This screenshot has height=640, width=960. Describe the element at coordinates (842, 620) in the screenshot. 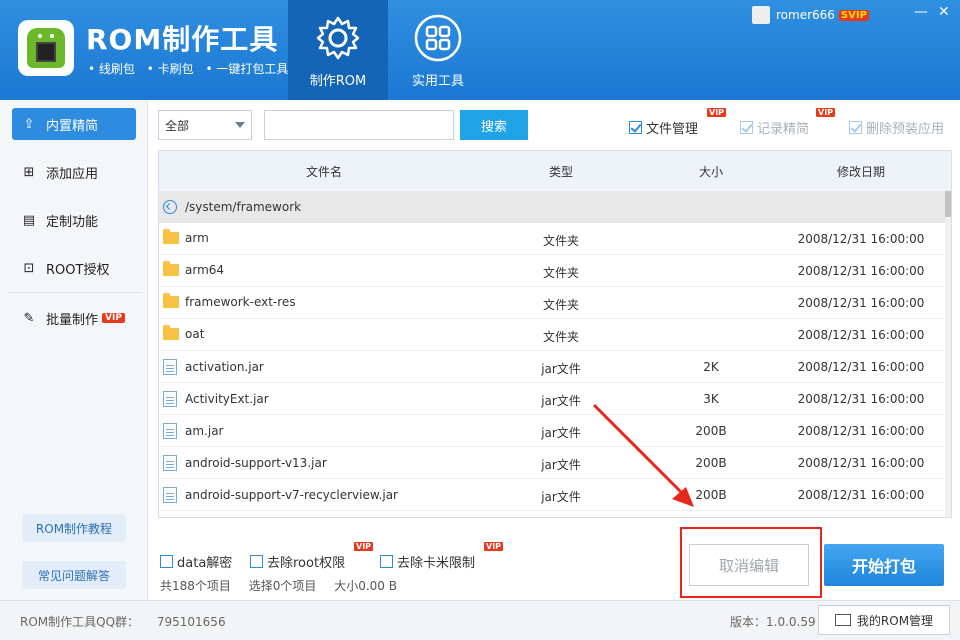

I see `monitor-icon` at that location.